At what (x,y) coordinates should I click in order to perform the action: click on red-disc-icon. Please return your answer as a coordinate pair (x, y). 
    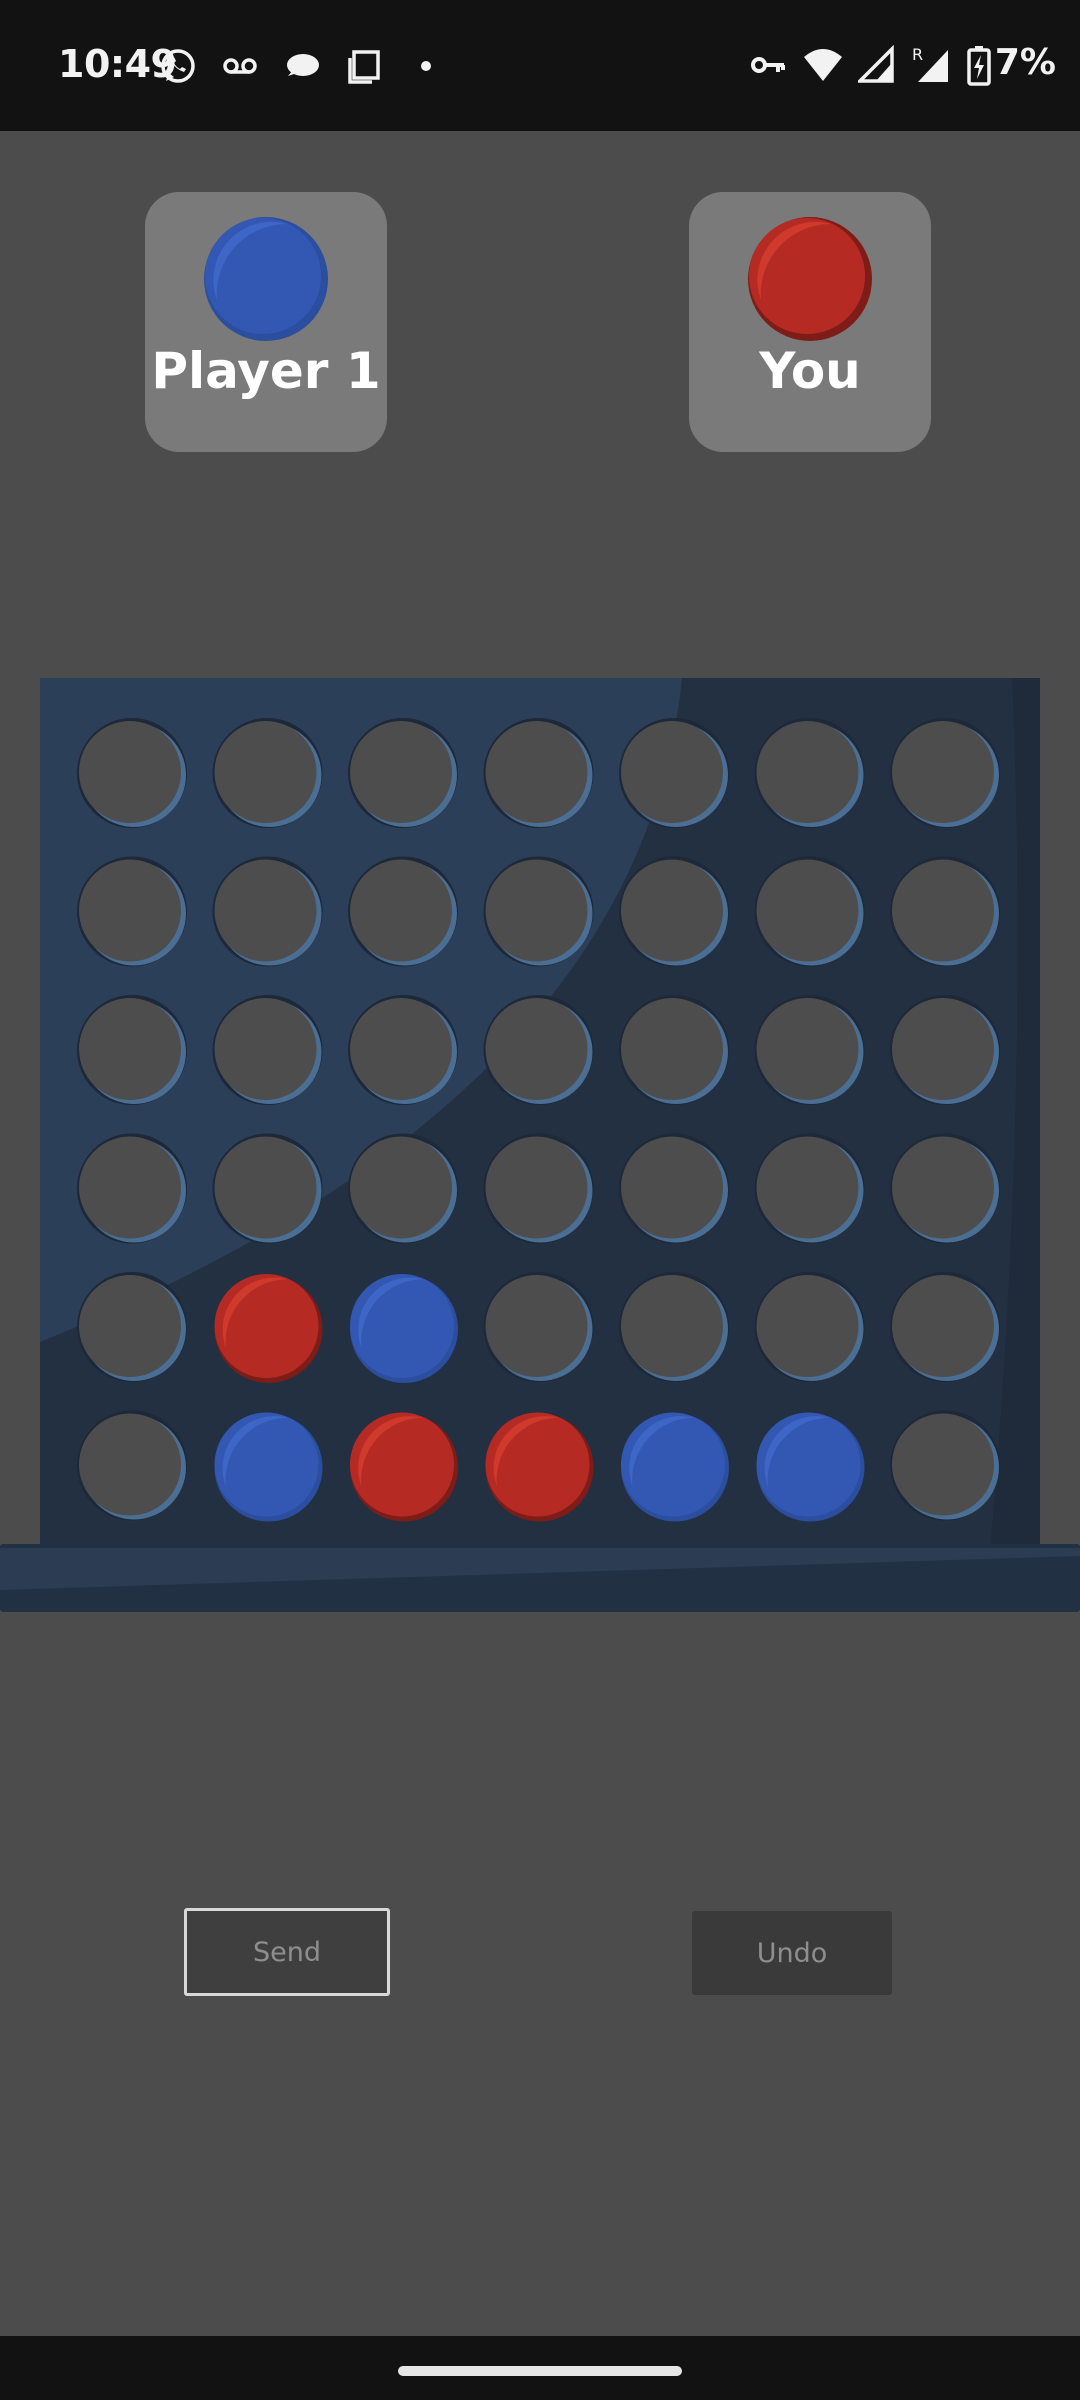
    Looking at the image, I should click on (810, 279).